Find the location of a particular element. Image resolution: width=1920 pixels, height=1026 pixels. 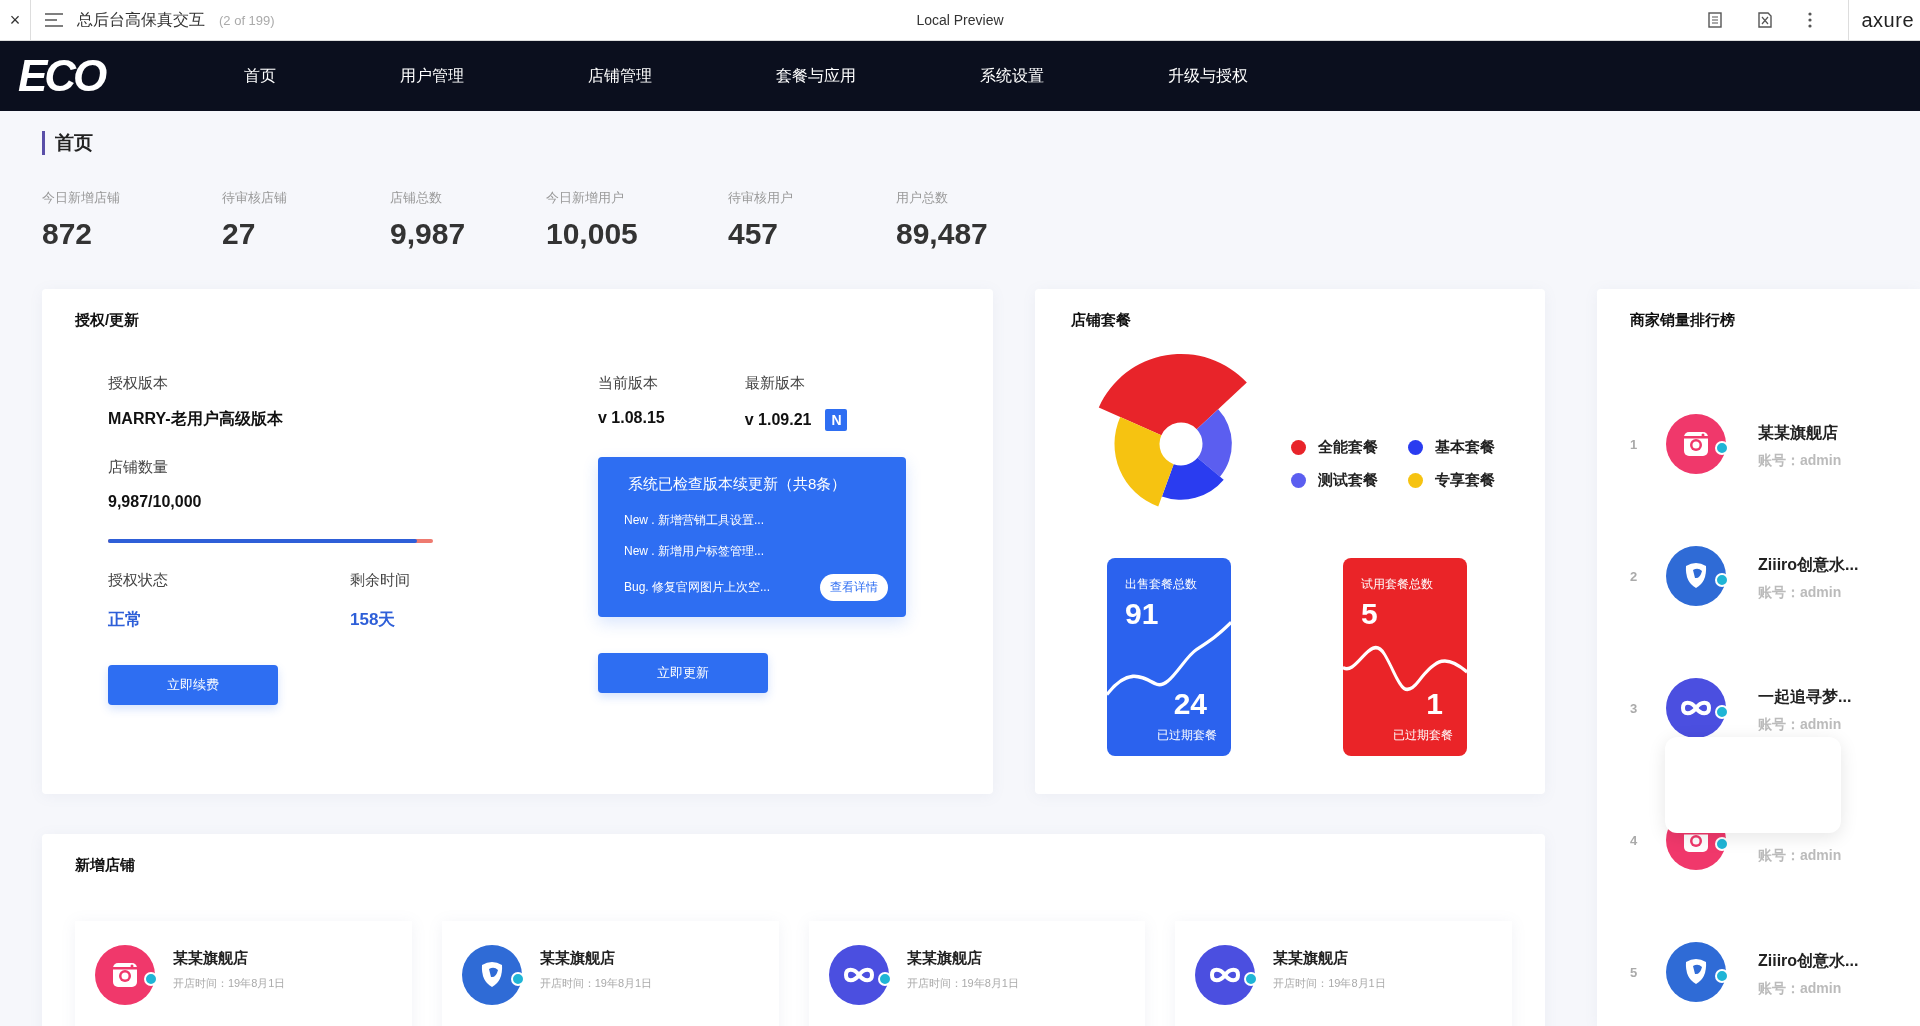

document-icon is located at coordinates (1715, 20).